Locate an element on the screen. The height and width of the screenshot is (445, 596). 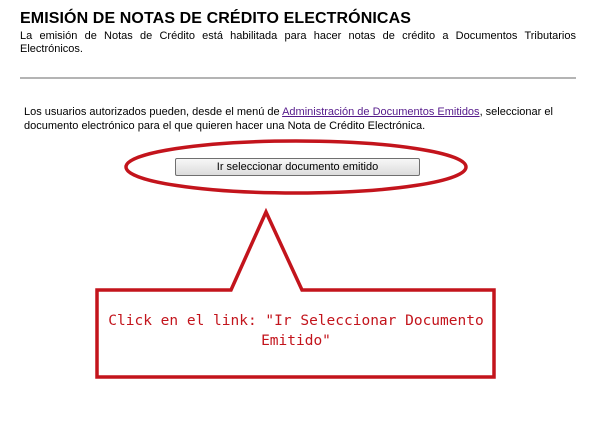
callout-line-2: Emitido" is located at coordinates (296, 341).